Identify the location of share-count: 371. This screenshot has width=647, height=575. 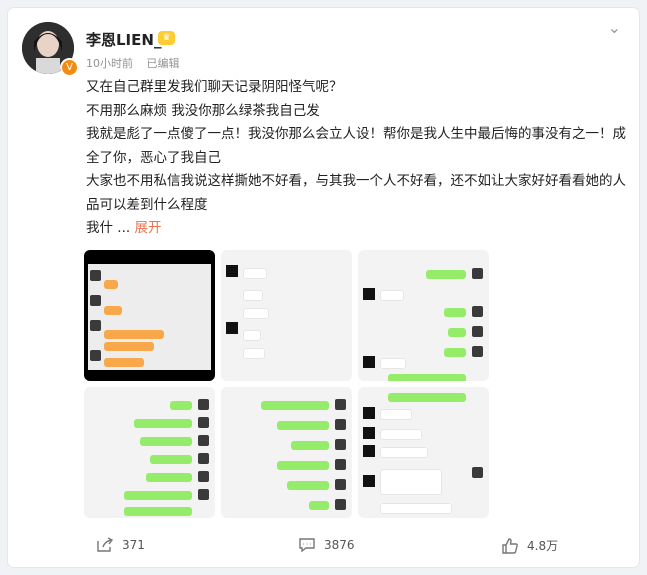
(133, 545).